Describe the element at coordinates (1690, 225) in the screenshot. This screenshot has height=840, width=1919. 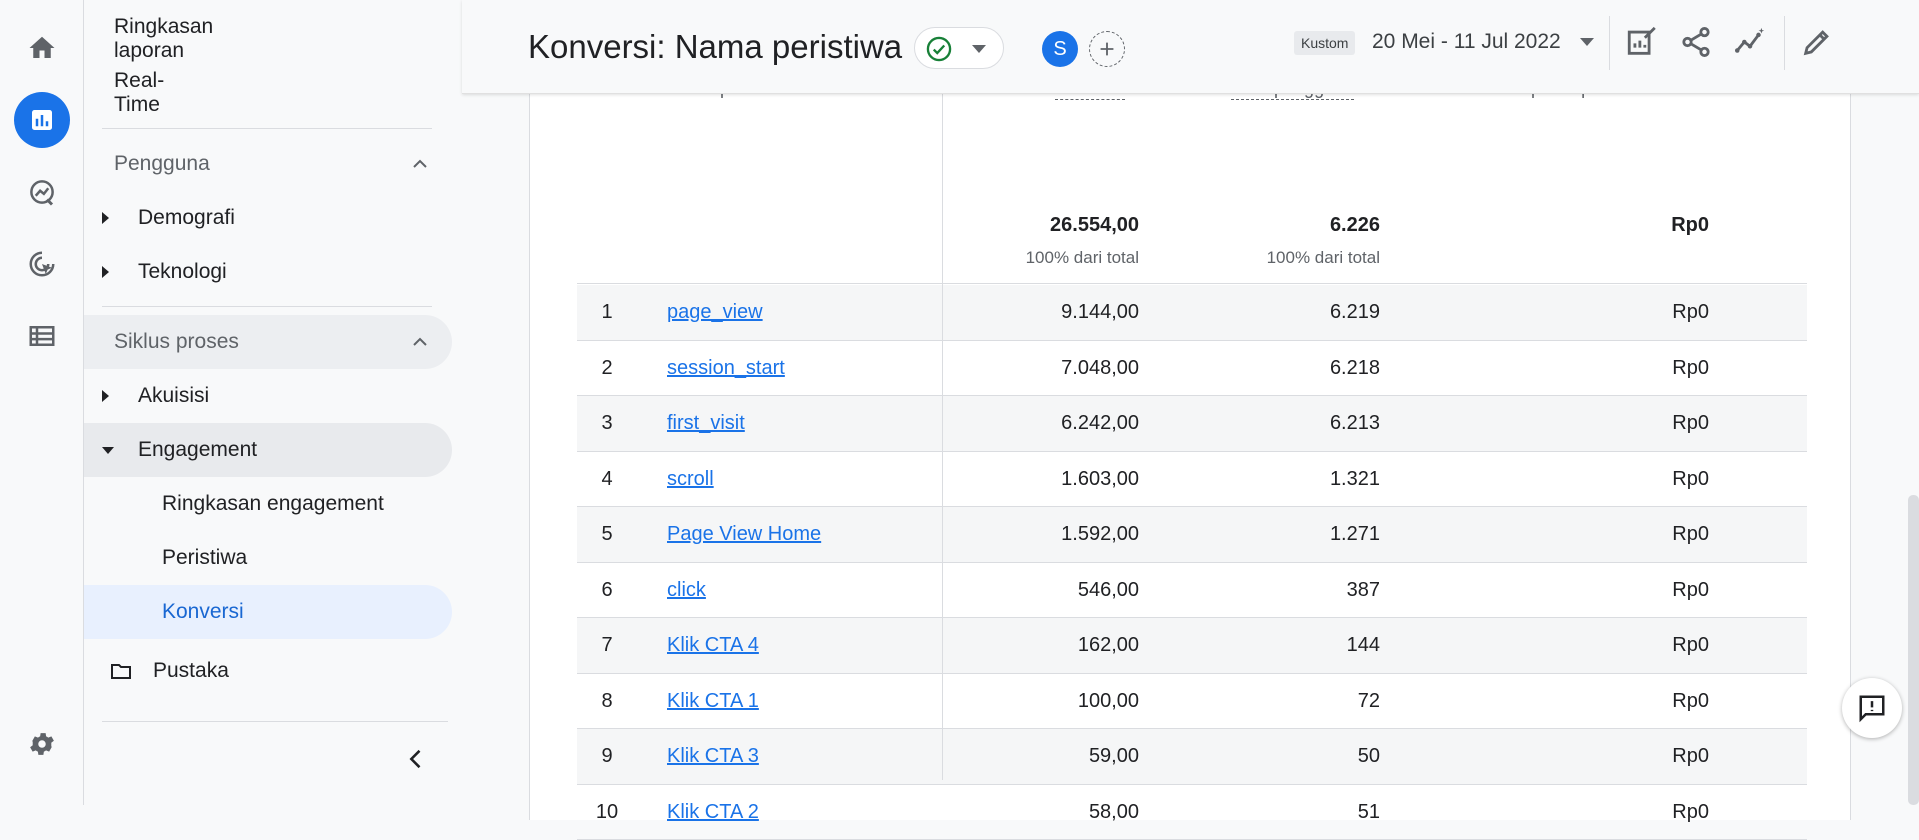
I see `total-revenue: Rp0` at that location.